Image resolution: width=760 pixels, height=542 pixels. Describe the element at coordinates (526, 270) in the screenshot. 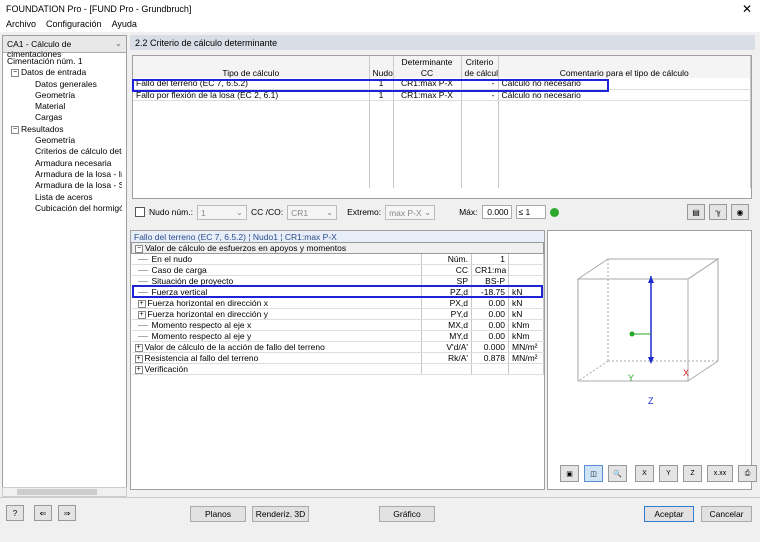

I see `detail-unit` at that location.